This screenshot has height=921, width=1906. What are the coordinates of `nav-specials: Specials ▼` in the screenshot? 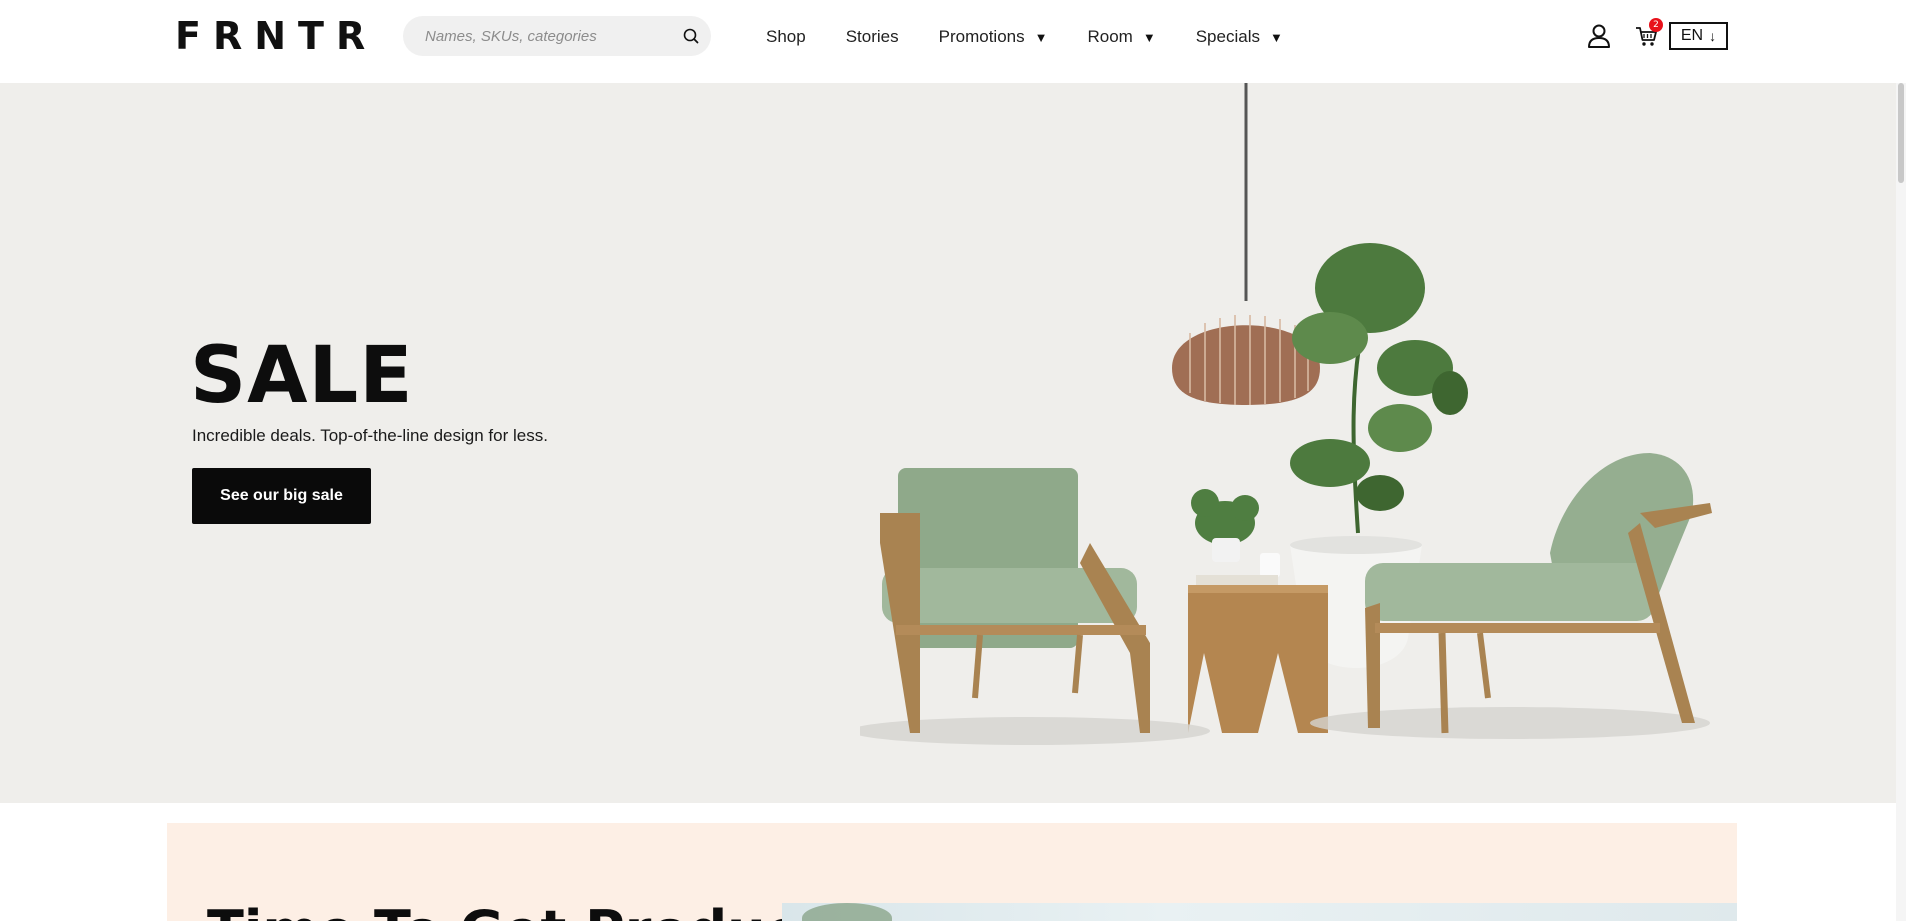 It's located at (1239, 37).